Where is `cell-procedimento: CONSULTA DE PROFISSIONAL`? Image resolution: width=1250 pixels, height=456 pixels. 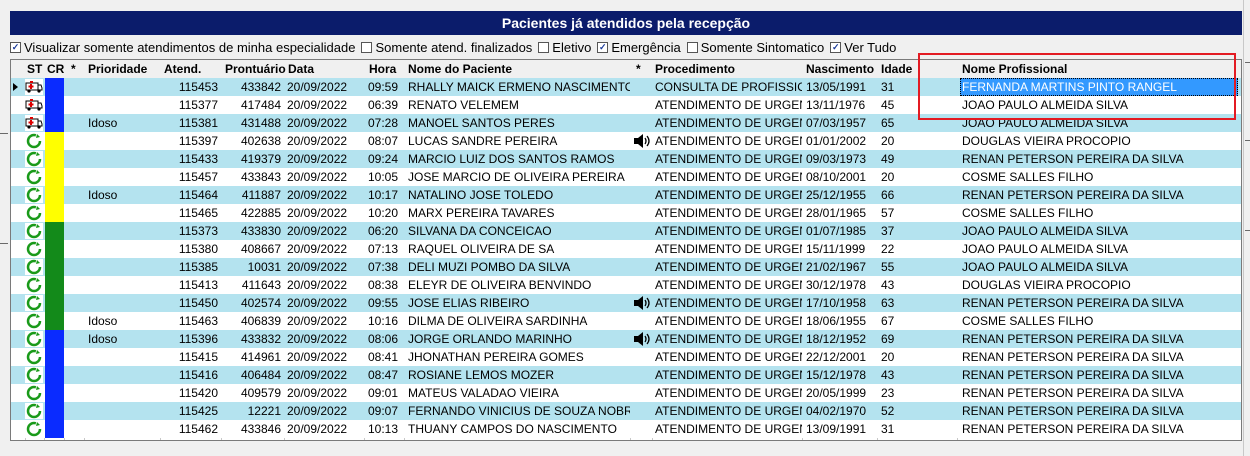 cell-procedimento: CONSULTA DE PROFISSIONAL is located at coordinates (728, 87).